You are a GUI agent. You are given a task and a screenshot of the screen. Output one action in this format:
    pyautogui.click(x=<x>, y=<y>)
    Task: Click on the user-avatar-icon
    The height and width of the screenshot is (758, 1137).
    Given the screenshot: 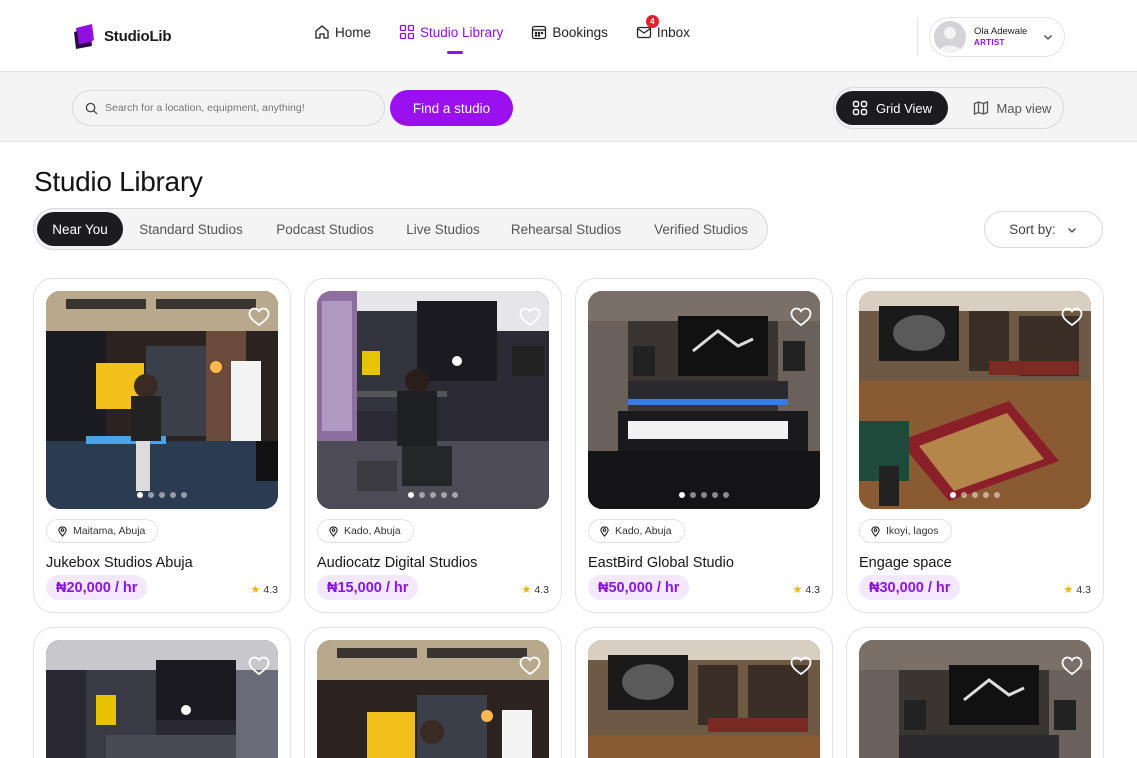 What is the action you would take?
    pyautogui.click(x=950, y=37)
    